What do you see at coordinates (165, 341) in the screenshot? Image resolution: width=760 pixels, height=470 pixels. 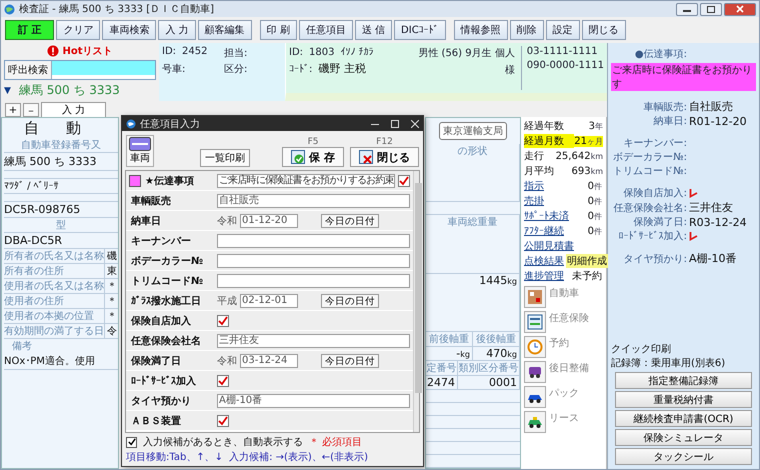 I see `field-label: 任意保険会社名` at bounding box center [165, 341].